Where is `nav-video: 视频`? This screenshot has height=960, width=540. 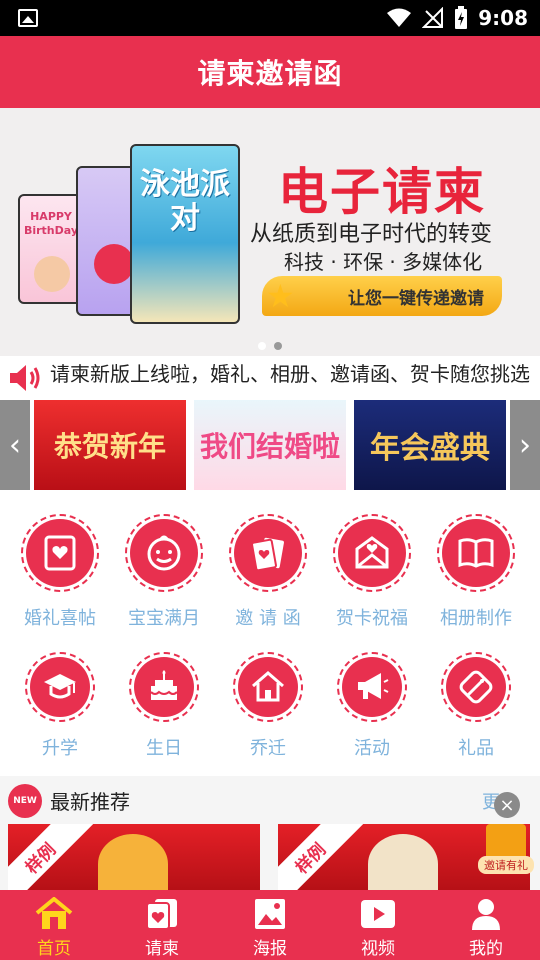 nav-video: 视频 is located at coordinates (378, 925).